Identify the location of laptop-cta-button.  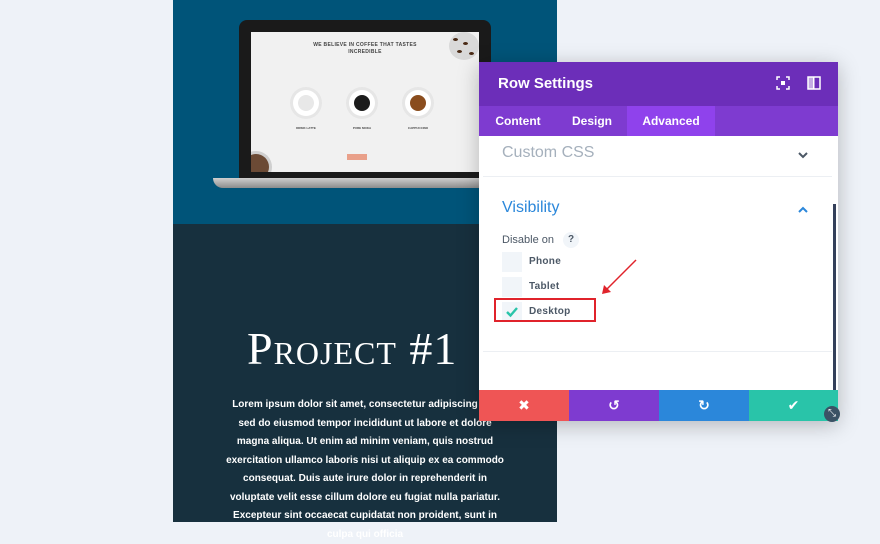
(357, 157).